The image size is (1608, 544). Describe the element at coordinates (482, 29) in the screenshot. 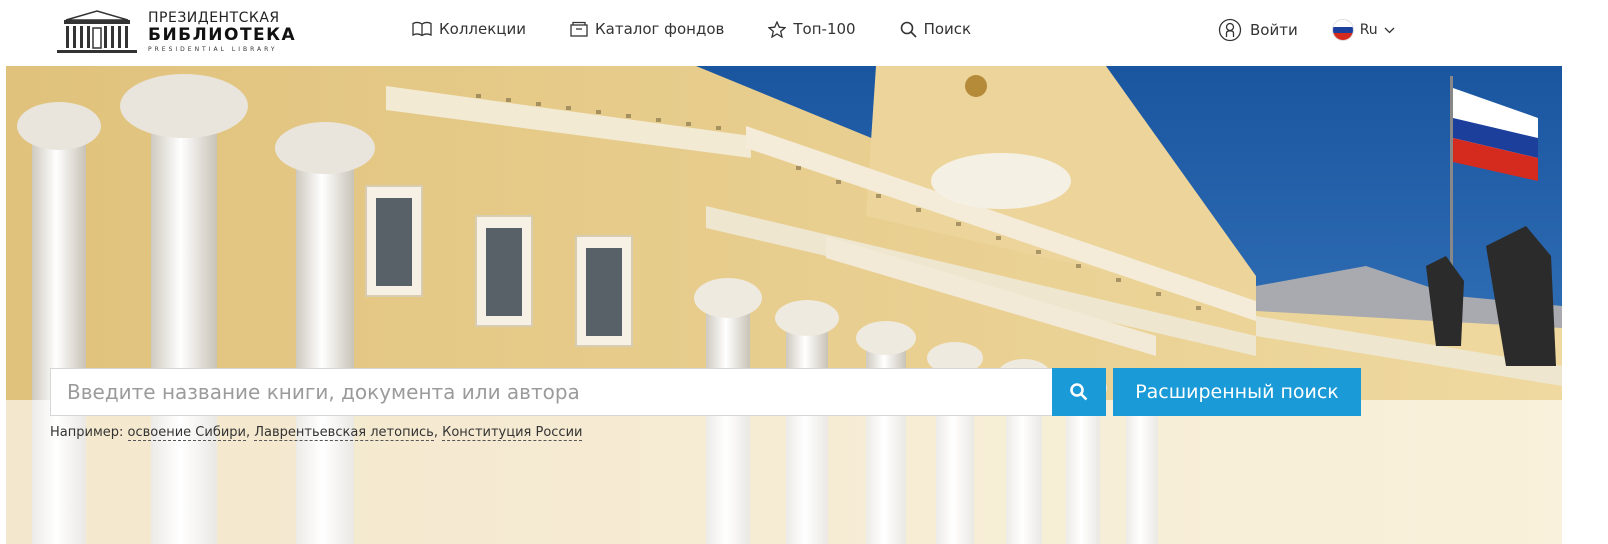

I see `nav-item-label: Коллекции` at that location.